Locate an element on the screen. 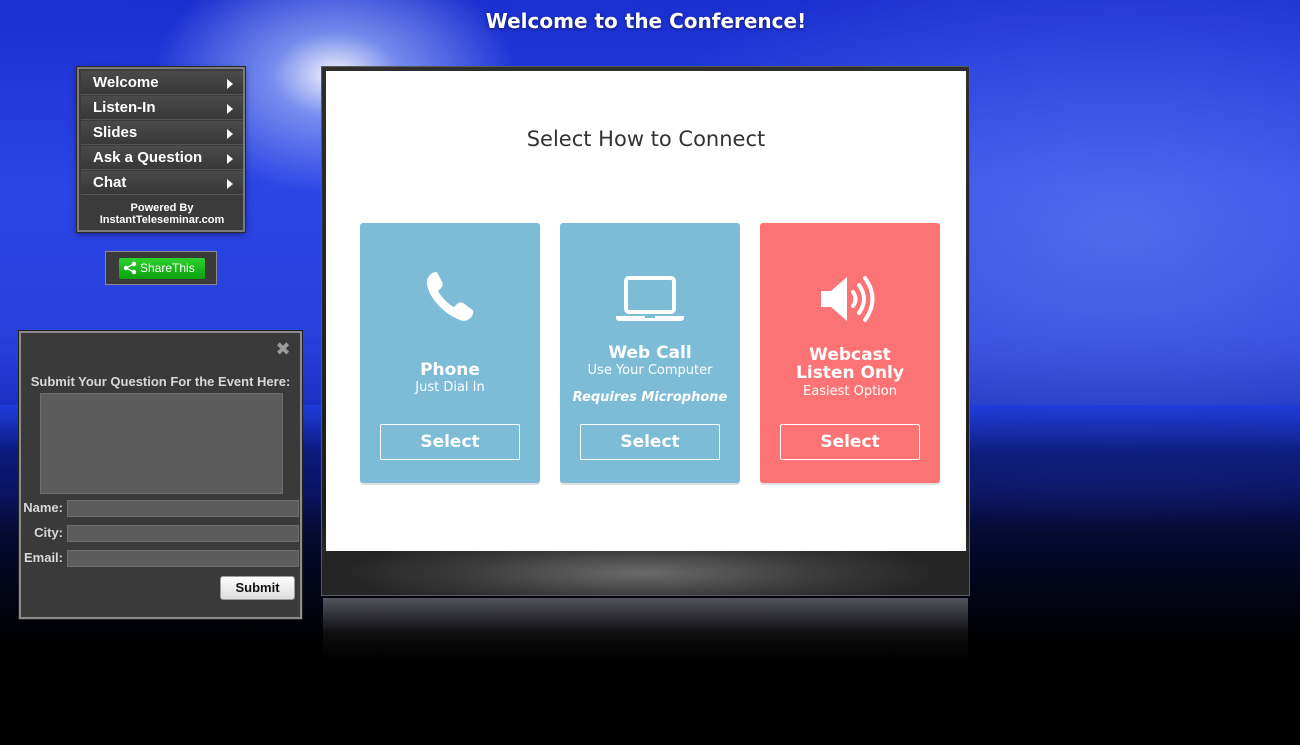 The width and height of the screenshot is (1300, 745). select-web-call-button: Select is located at coordinates (650, 442).